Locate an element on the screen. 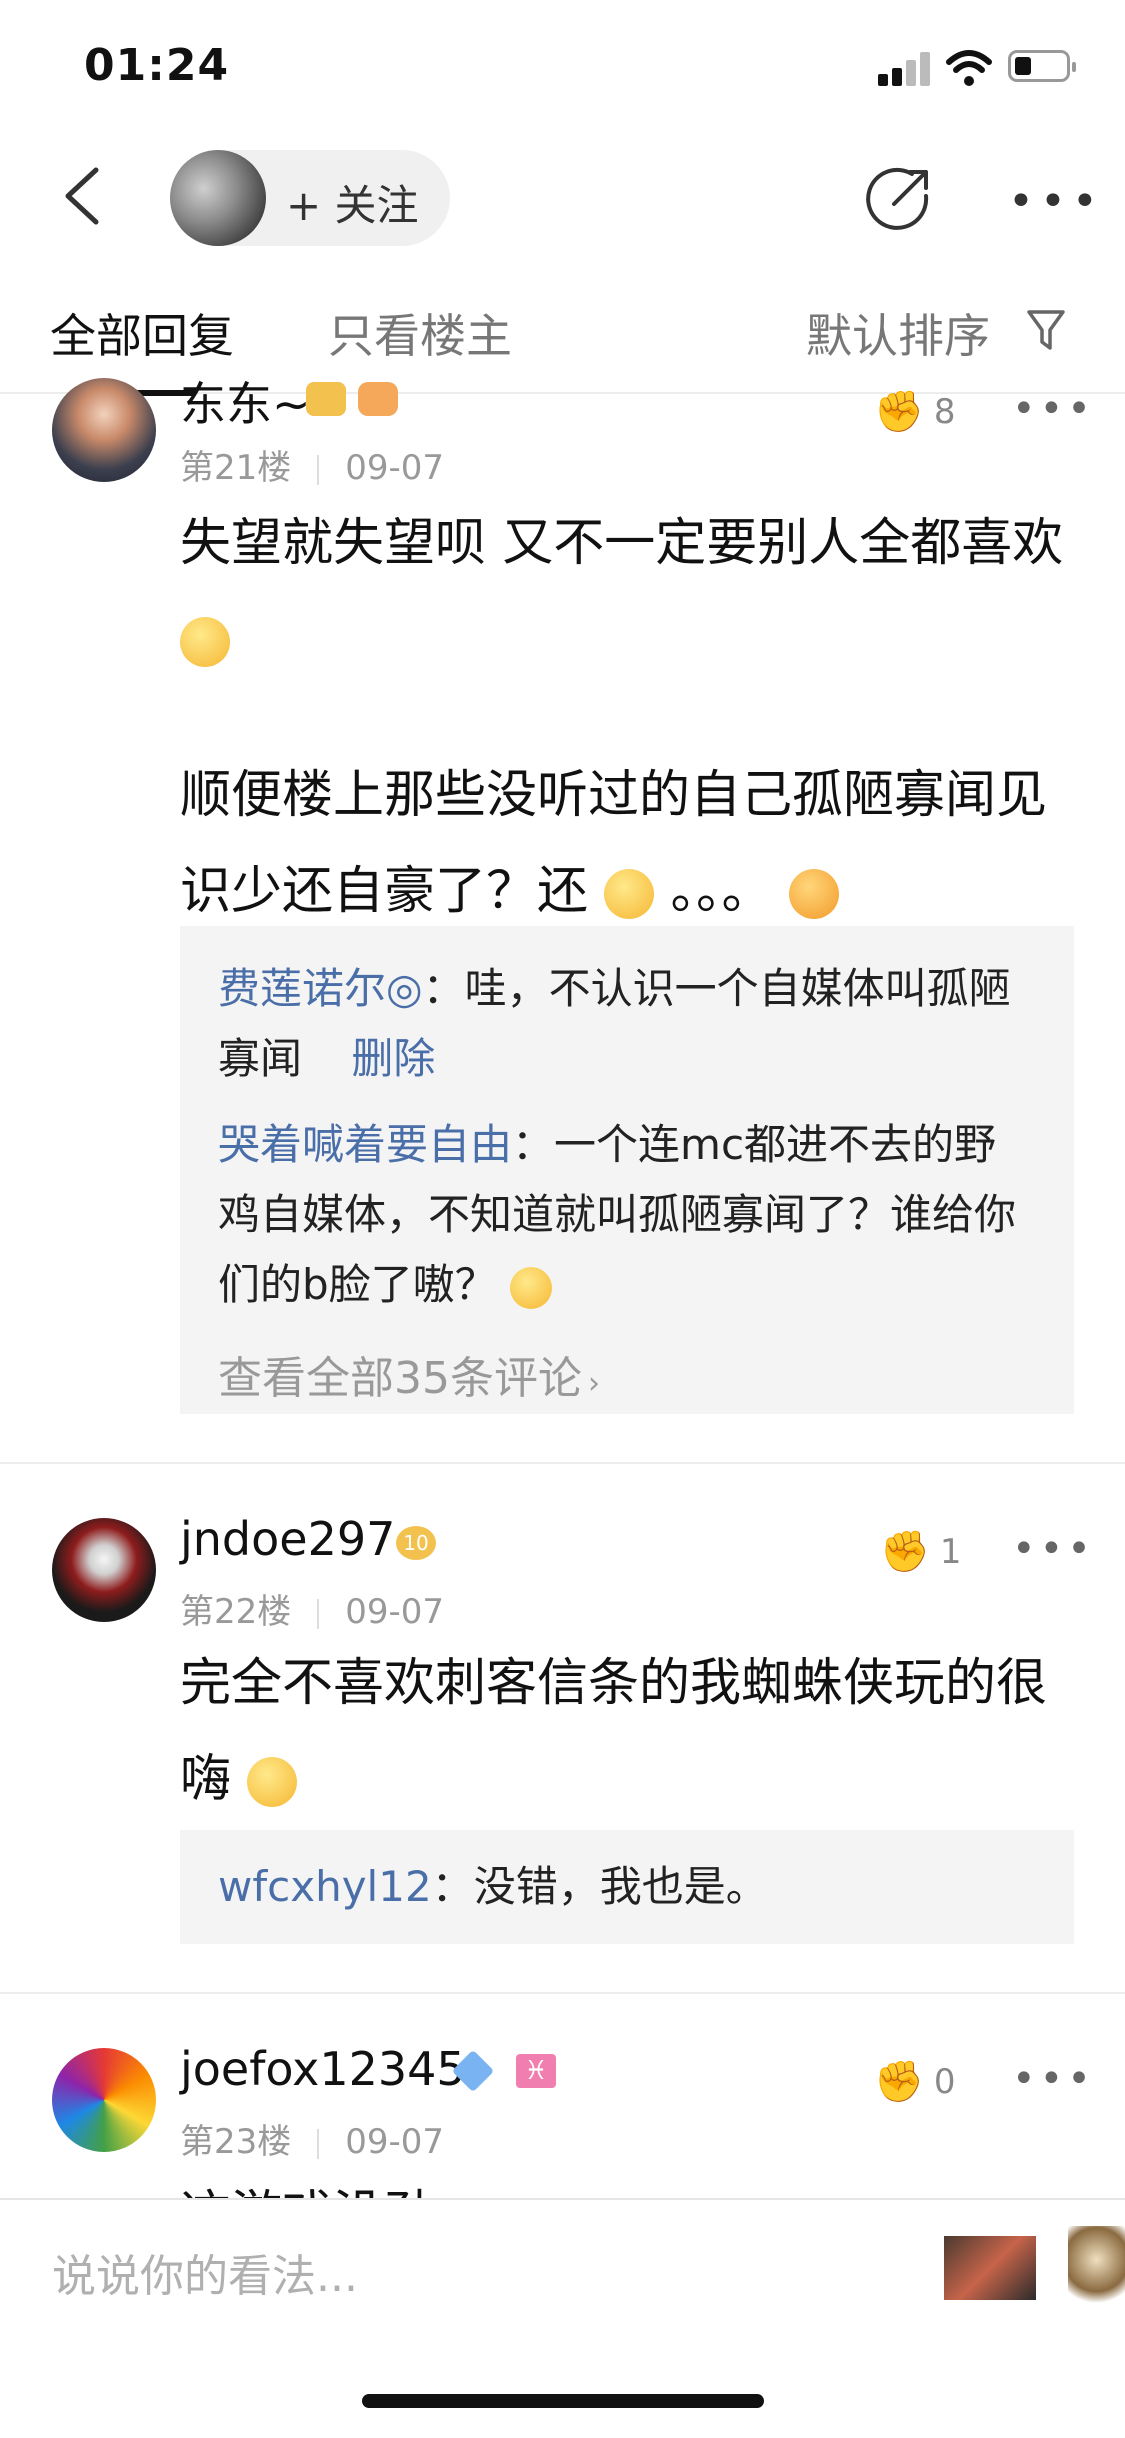 Image resolution: width=1125 pixels, height=2438 pixels. level-badge: 10 is located at coordinates (416, 1543).